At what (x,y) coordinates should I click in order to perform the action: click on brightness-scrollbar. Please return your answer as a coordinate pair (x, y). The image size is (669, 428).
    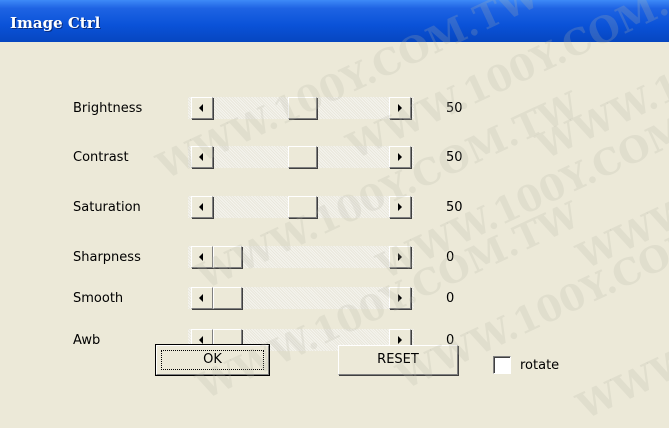
    Looking at the image, I should click on (301, 108).